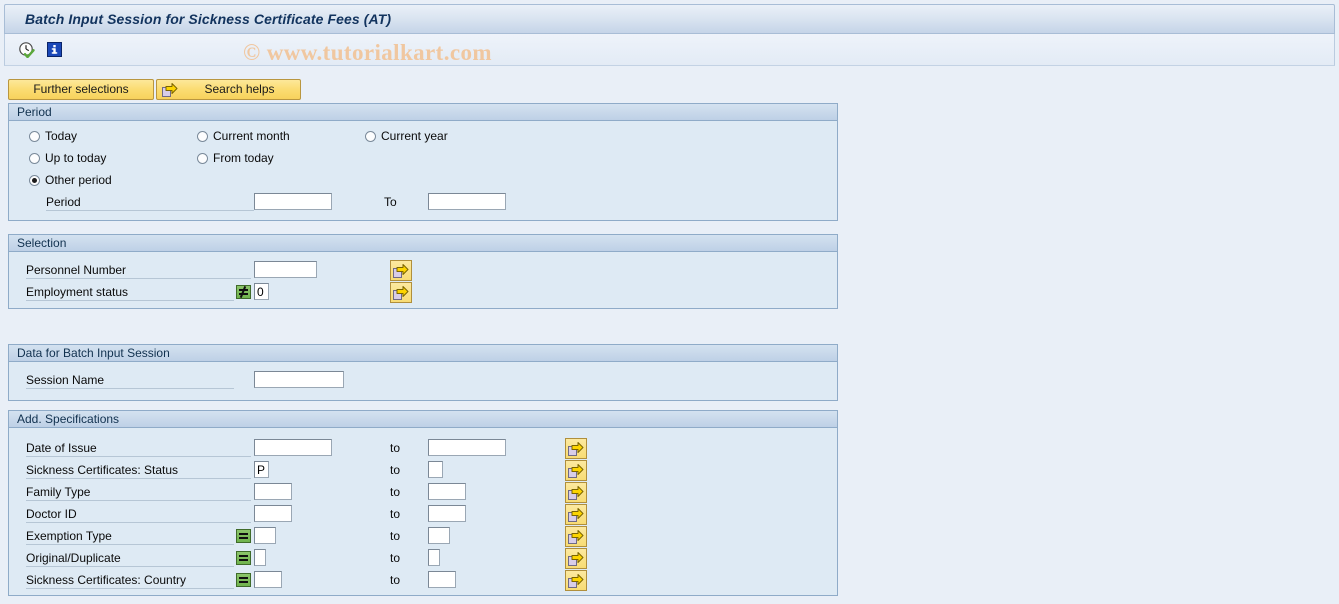  What do you see at coordinates (260, 557) in the screenshot?
I see `original-duplicate-from-input` at bounding box center [260, 557].